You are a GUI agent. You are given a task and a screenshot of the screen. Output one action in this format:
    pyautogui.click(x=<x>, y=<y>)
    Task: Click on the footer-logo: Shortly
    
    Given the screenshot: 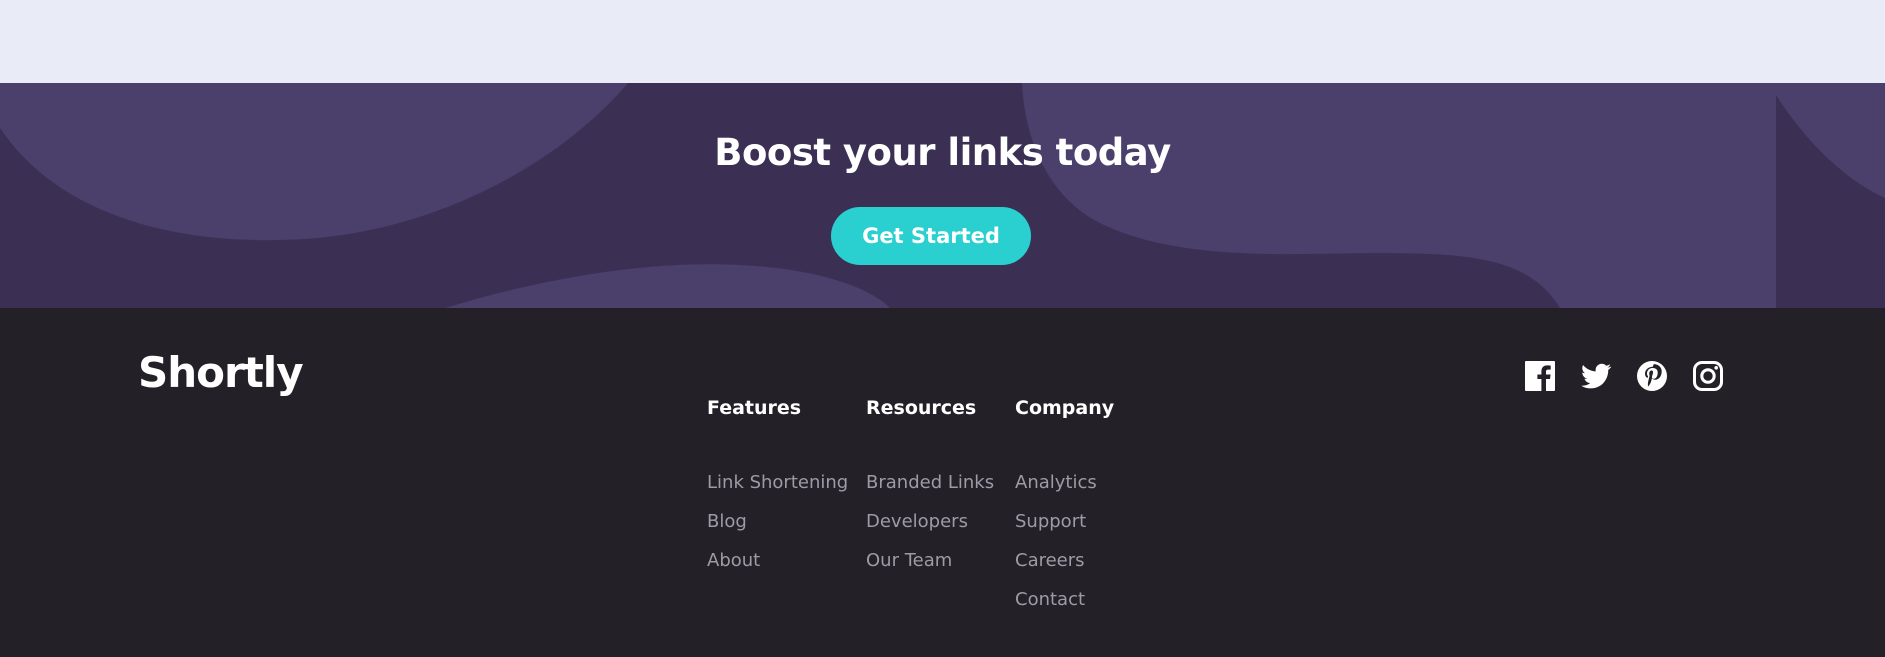 What is the action you would take?
    pyautogui.click(x=221, y=372)
    